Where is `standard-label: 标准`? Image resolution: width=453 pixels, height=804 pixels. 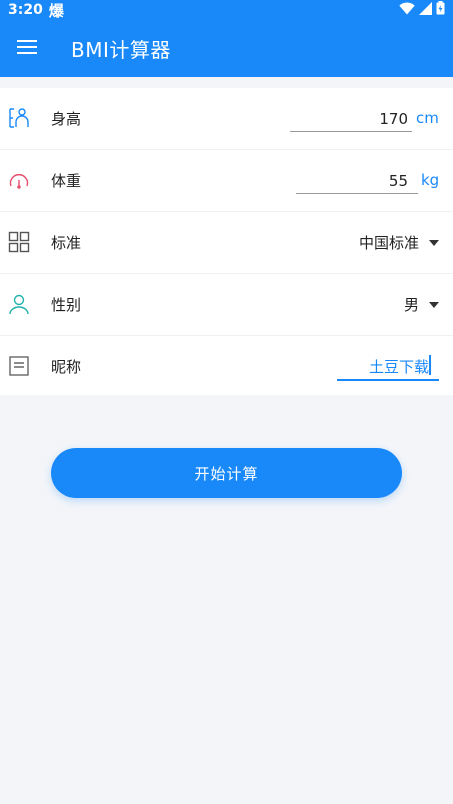 standard-label: 标准 is located at coordinates (66, 243).